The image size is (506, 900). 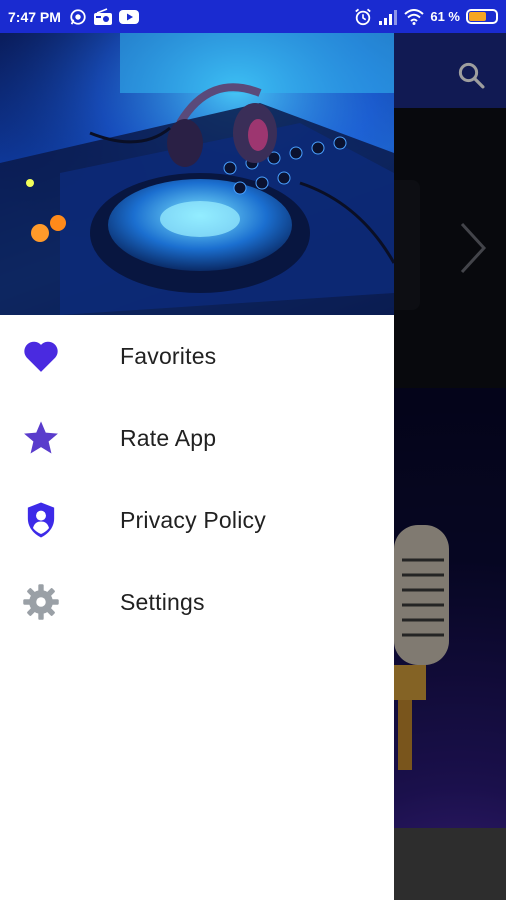 I want to click on battery-level, so click(x=478, y=16).